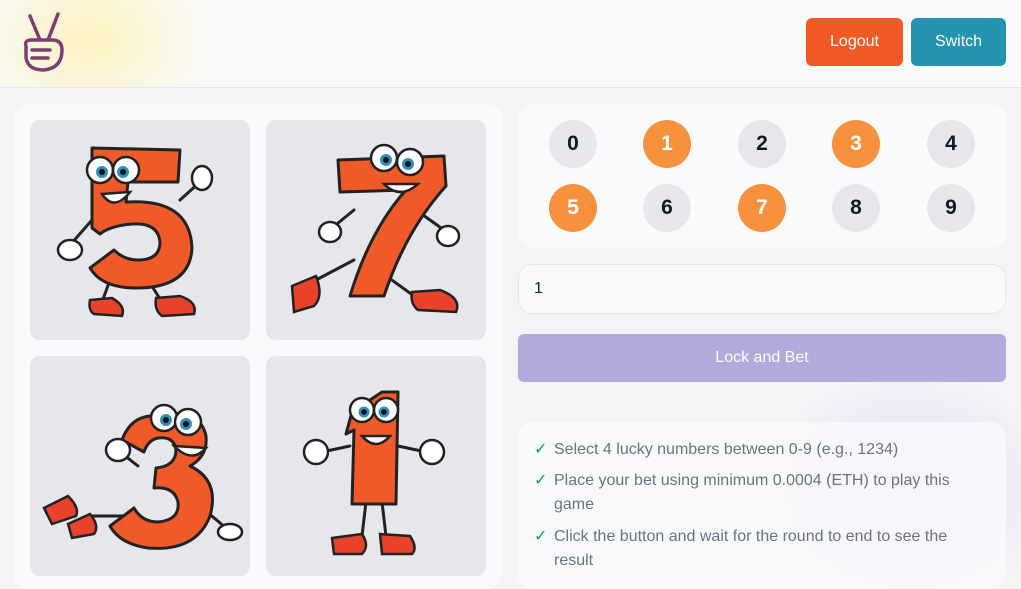 The height and width of the screenshot is (589, 1021). Describe the element at coordinates (762, 289) in the screenshot. I see `bet-amount-input` at that location.